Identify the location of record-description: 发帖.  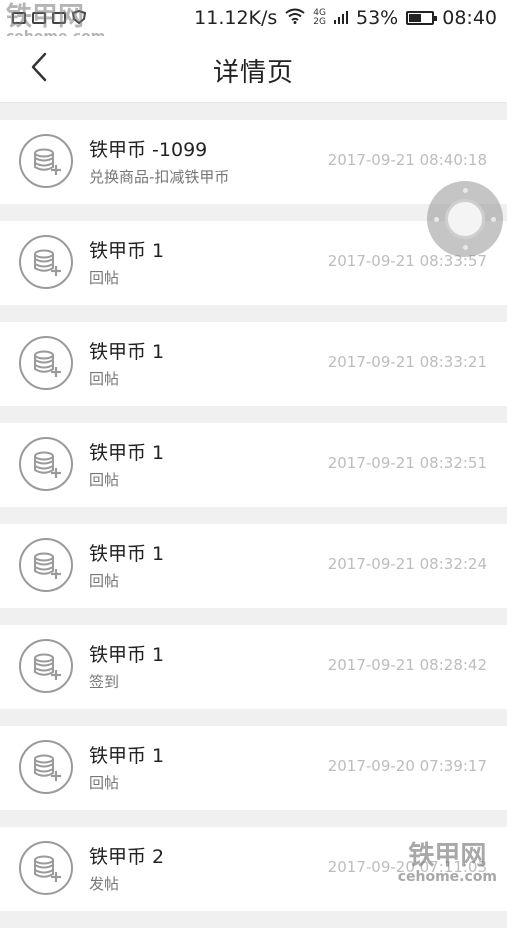
(104, 884).